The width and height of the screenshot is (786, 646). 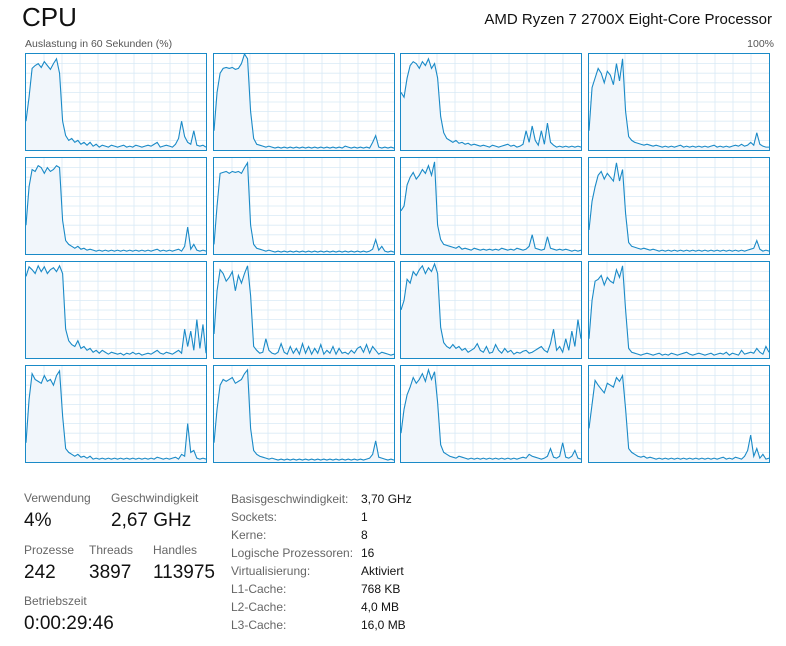 I want to click on detail-label: Logische Prozessoren:, so click(x=292, y=553).